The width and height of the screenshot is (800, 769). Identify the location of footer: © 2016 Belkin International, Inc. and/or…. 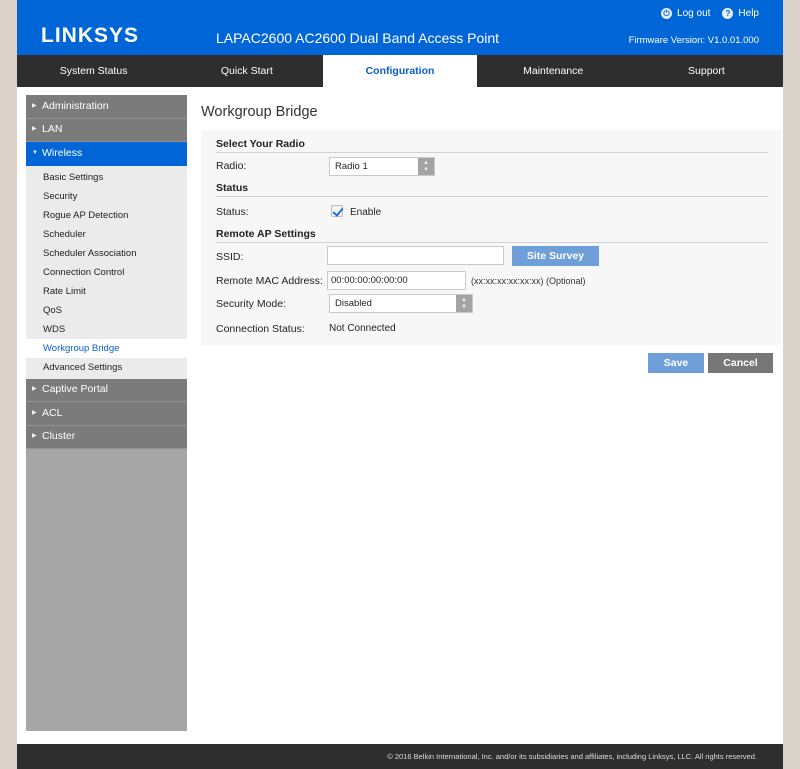
(400, 756).